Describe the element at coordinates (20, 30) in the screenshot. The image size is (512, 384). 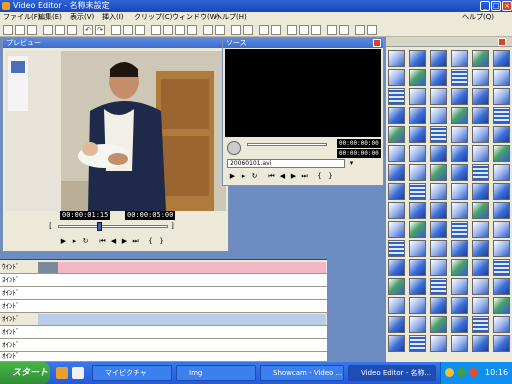
I see `open-icon` at that location.